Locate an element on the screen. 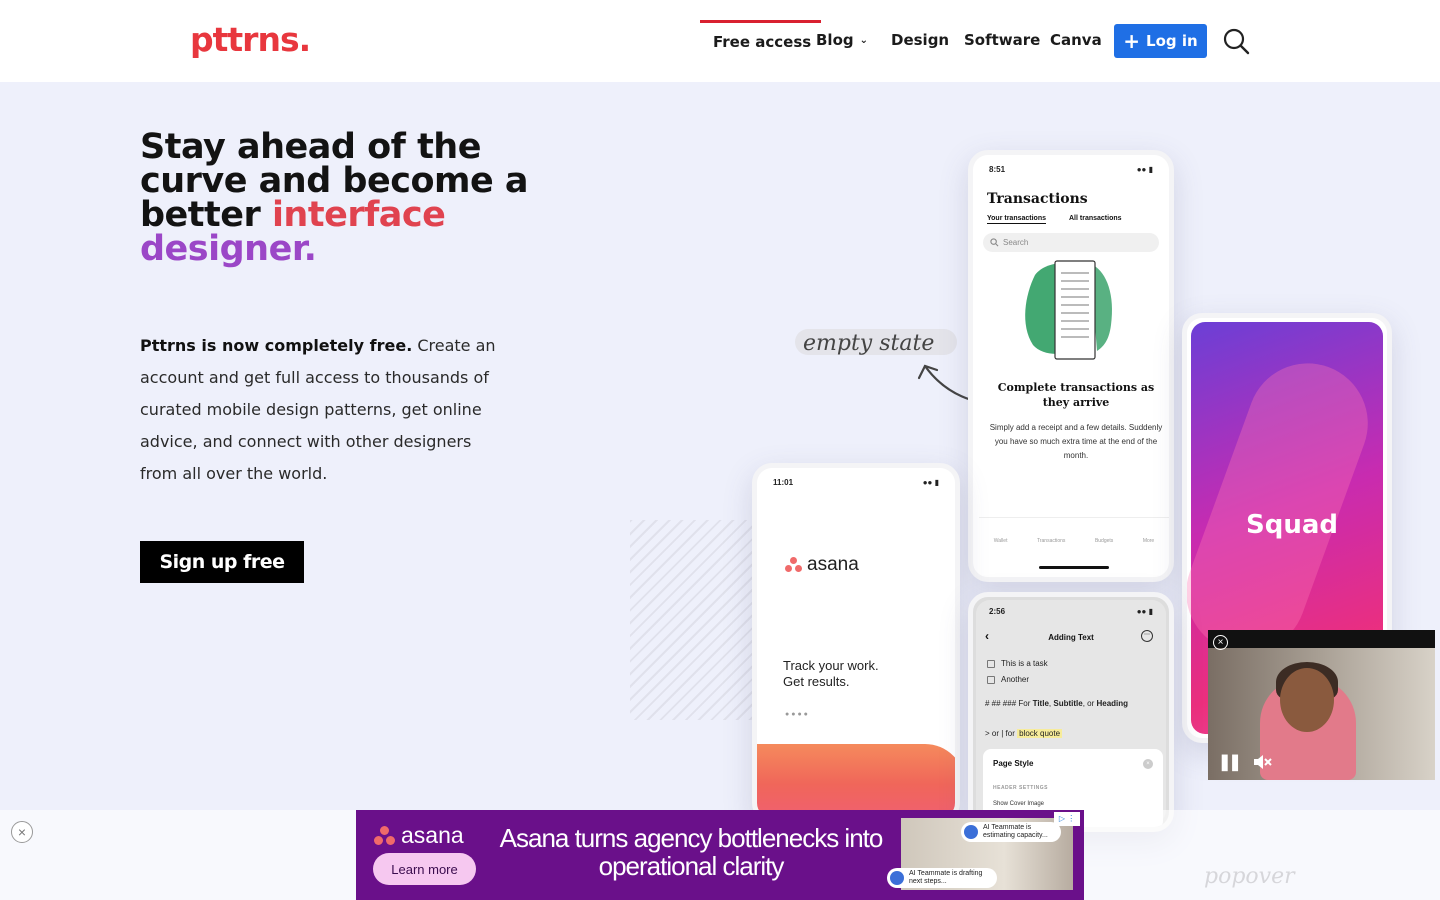 This screenshot has width=1440, height=900. nav-label: Design is located at coordinates (920, 40).